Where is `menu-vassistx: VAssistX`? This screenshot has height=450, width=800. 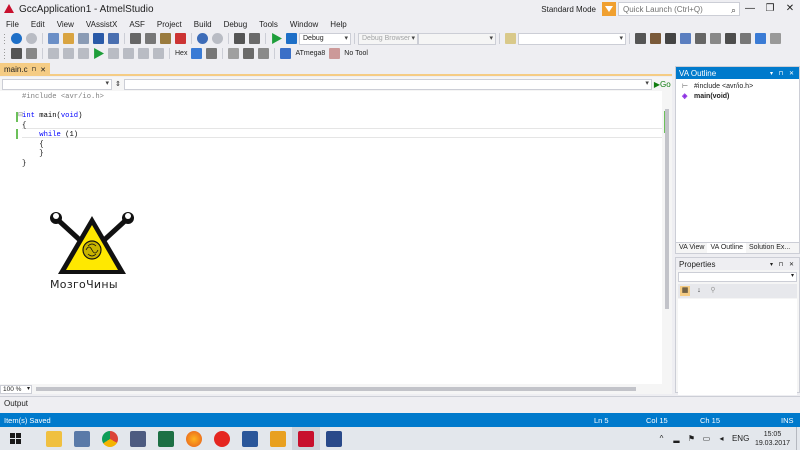 menu-vassistx: VAssistX is located at coordinates (101, 24).